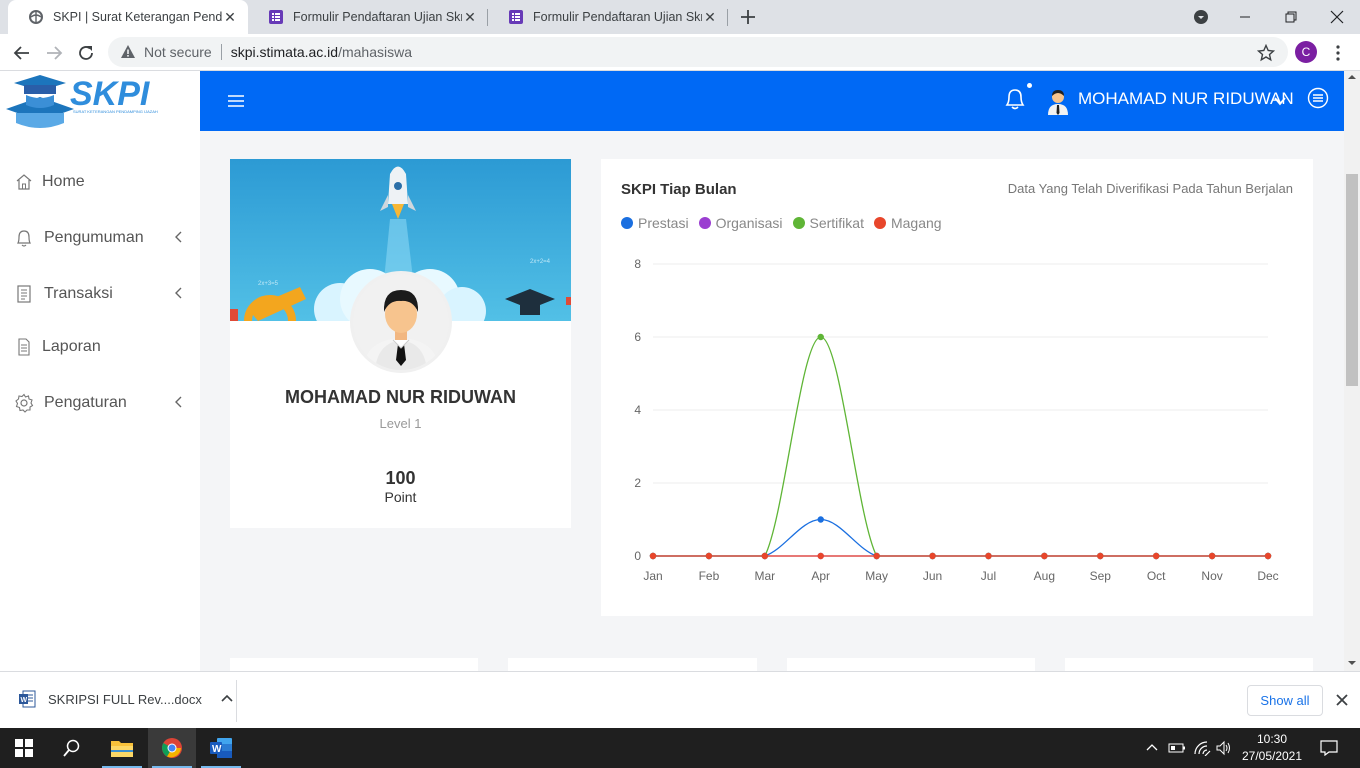 The width and height of the screenshot is (1360, 768). I want to click on star-icon, so click(1266, 53).